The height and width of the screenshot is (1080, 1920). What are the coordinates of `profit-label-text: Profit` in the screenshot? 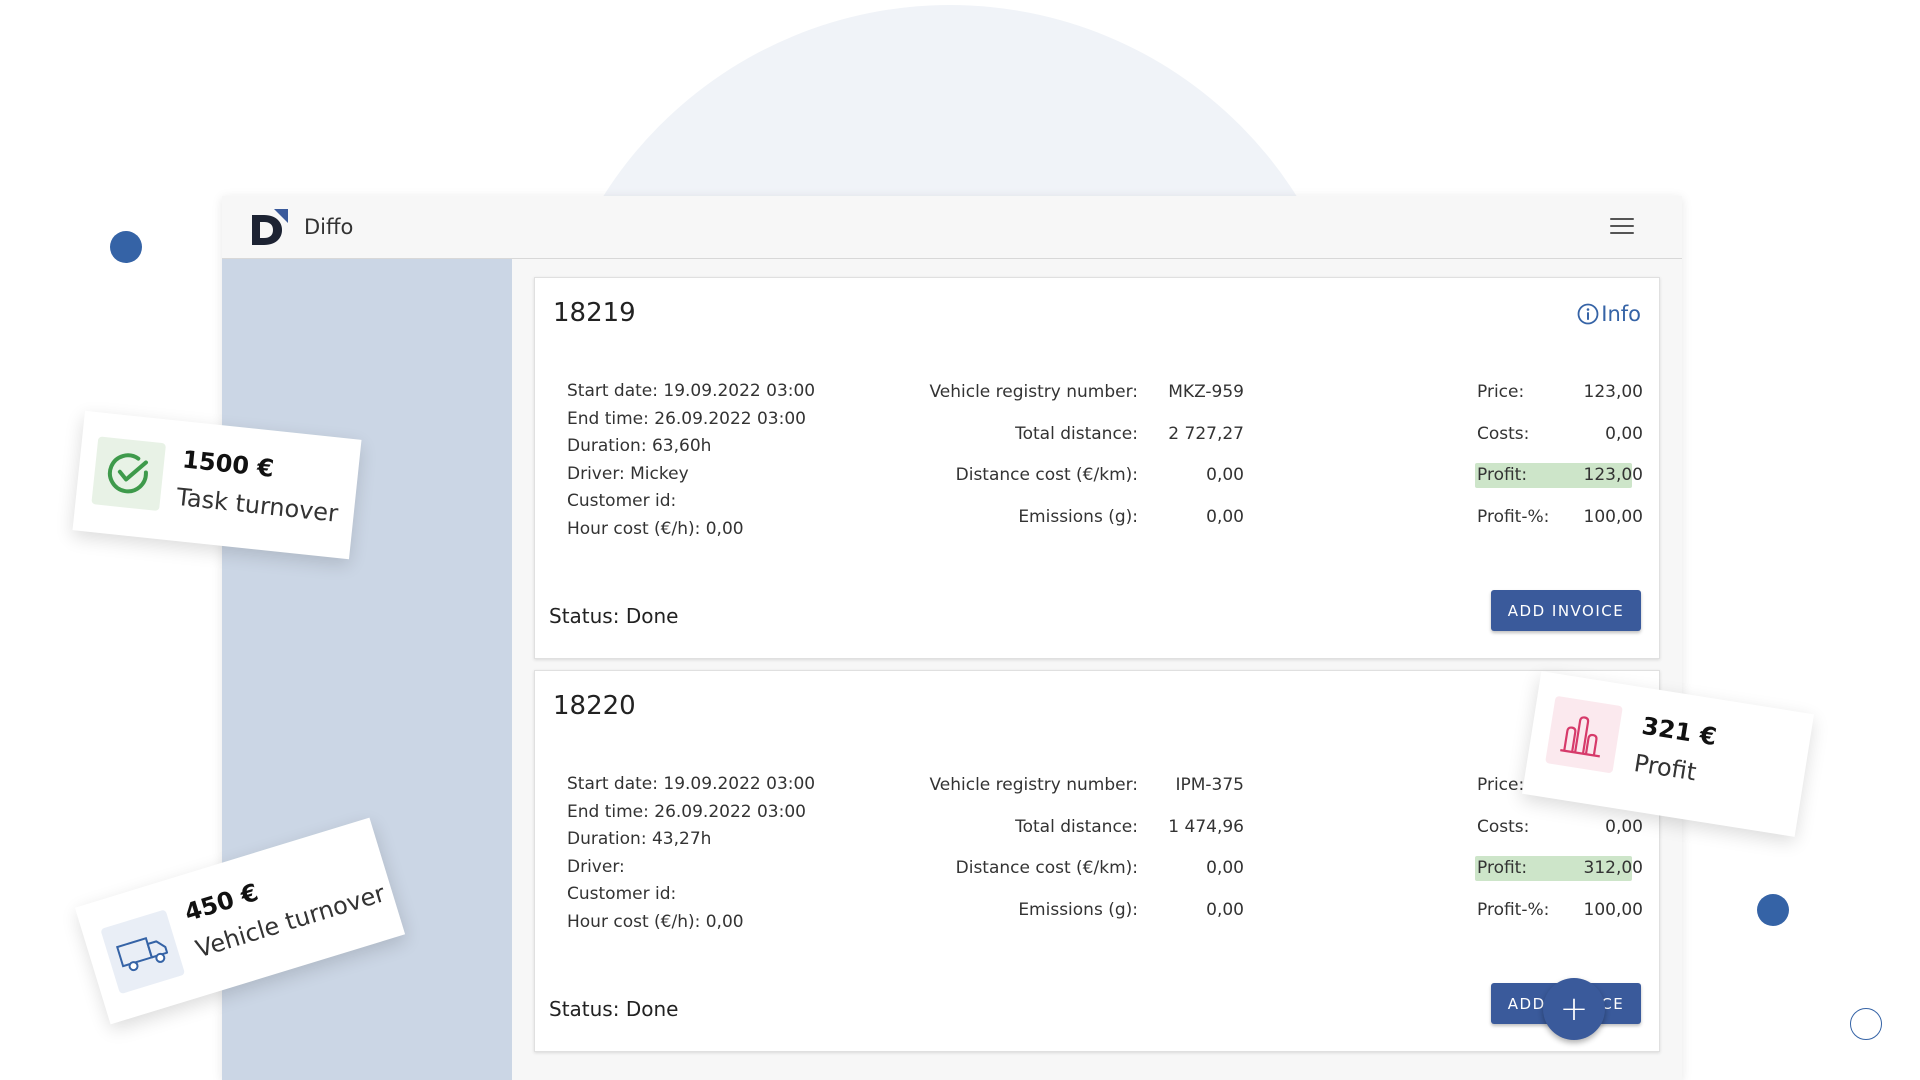 It's located at (1665, 767).